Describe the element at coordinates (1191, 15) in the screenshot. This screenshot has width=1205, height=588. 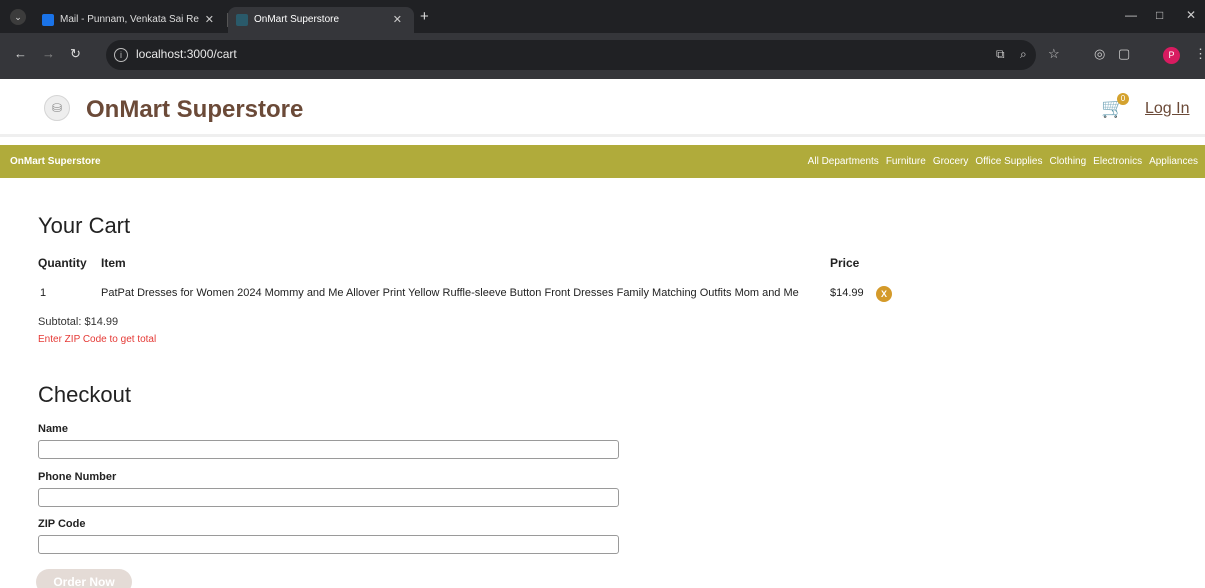
I see `window-close-icon: ✕` at that location.